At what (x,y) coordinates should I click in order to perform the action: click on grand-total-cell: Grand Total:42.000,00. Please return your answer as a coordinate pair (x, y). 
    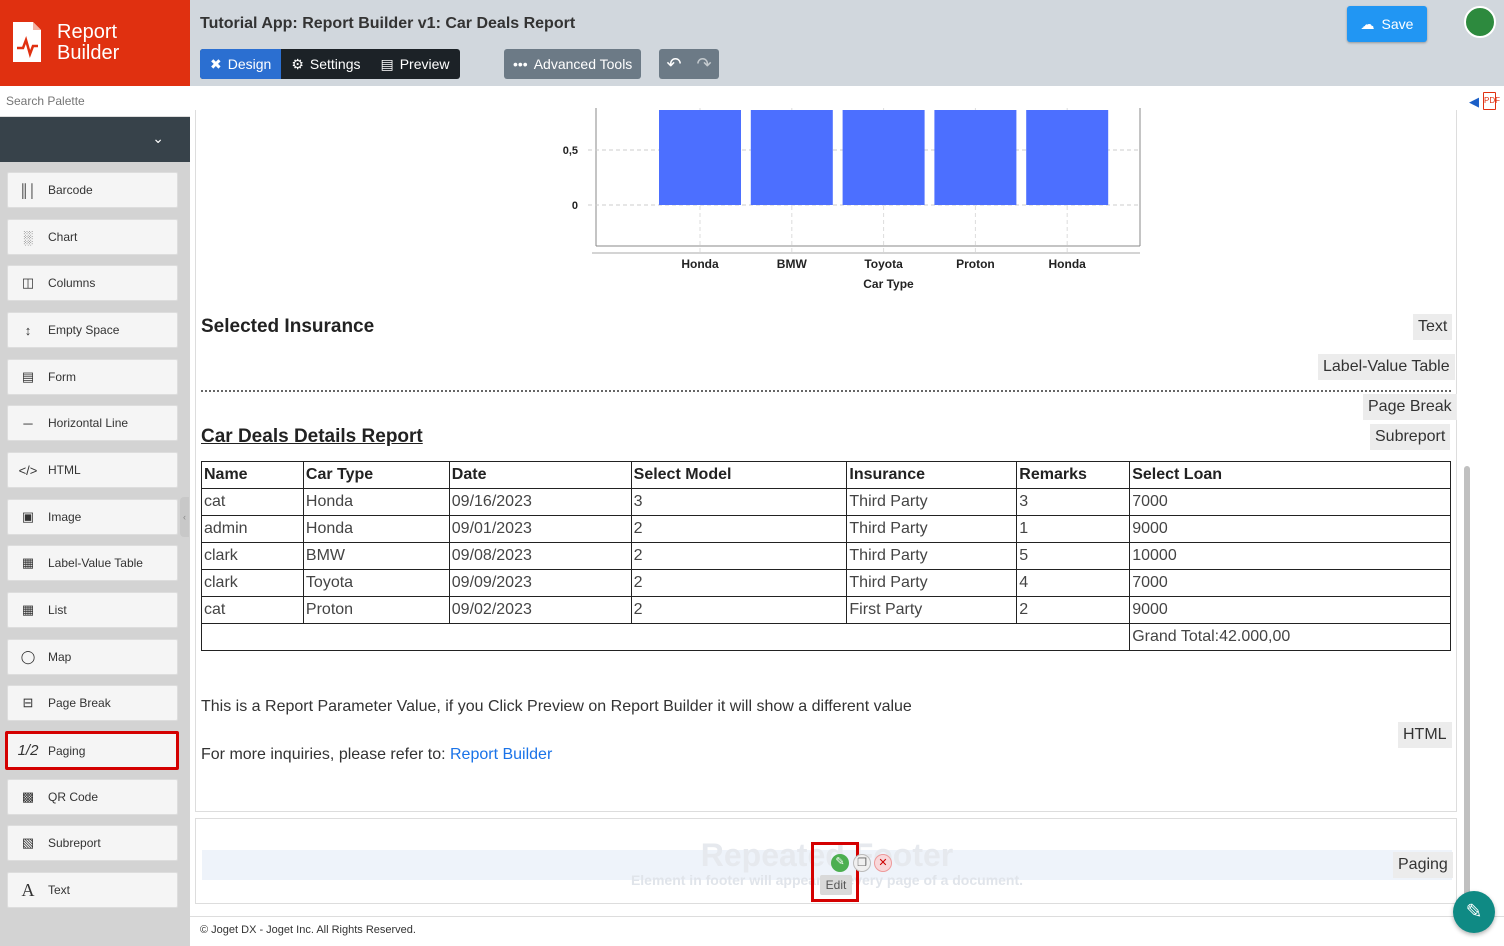
    Looking at the image, I should click on (1290, 637).